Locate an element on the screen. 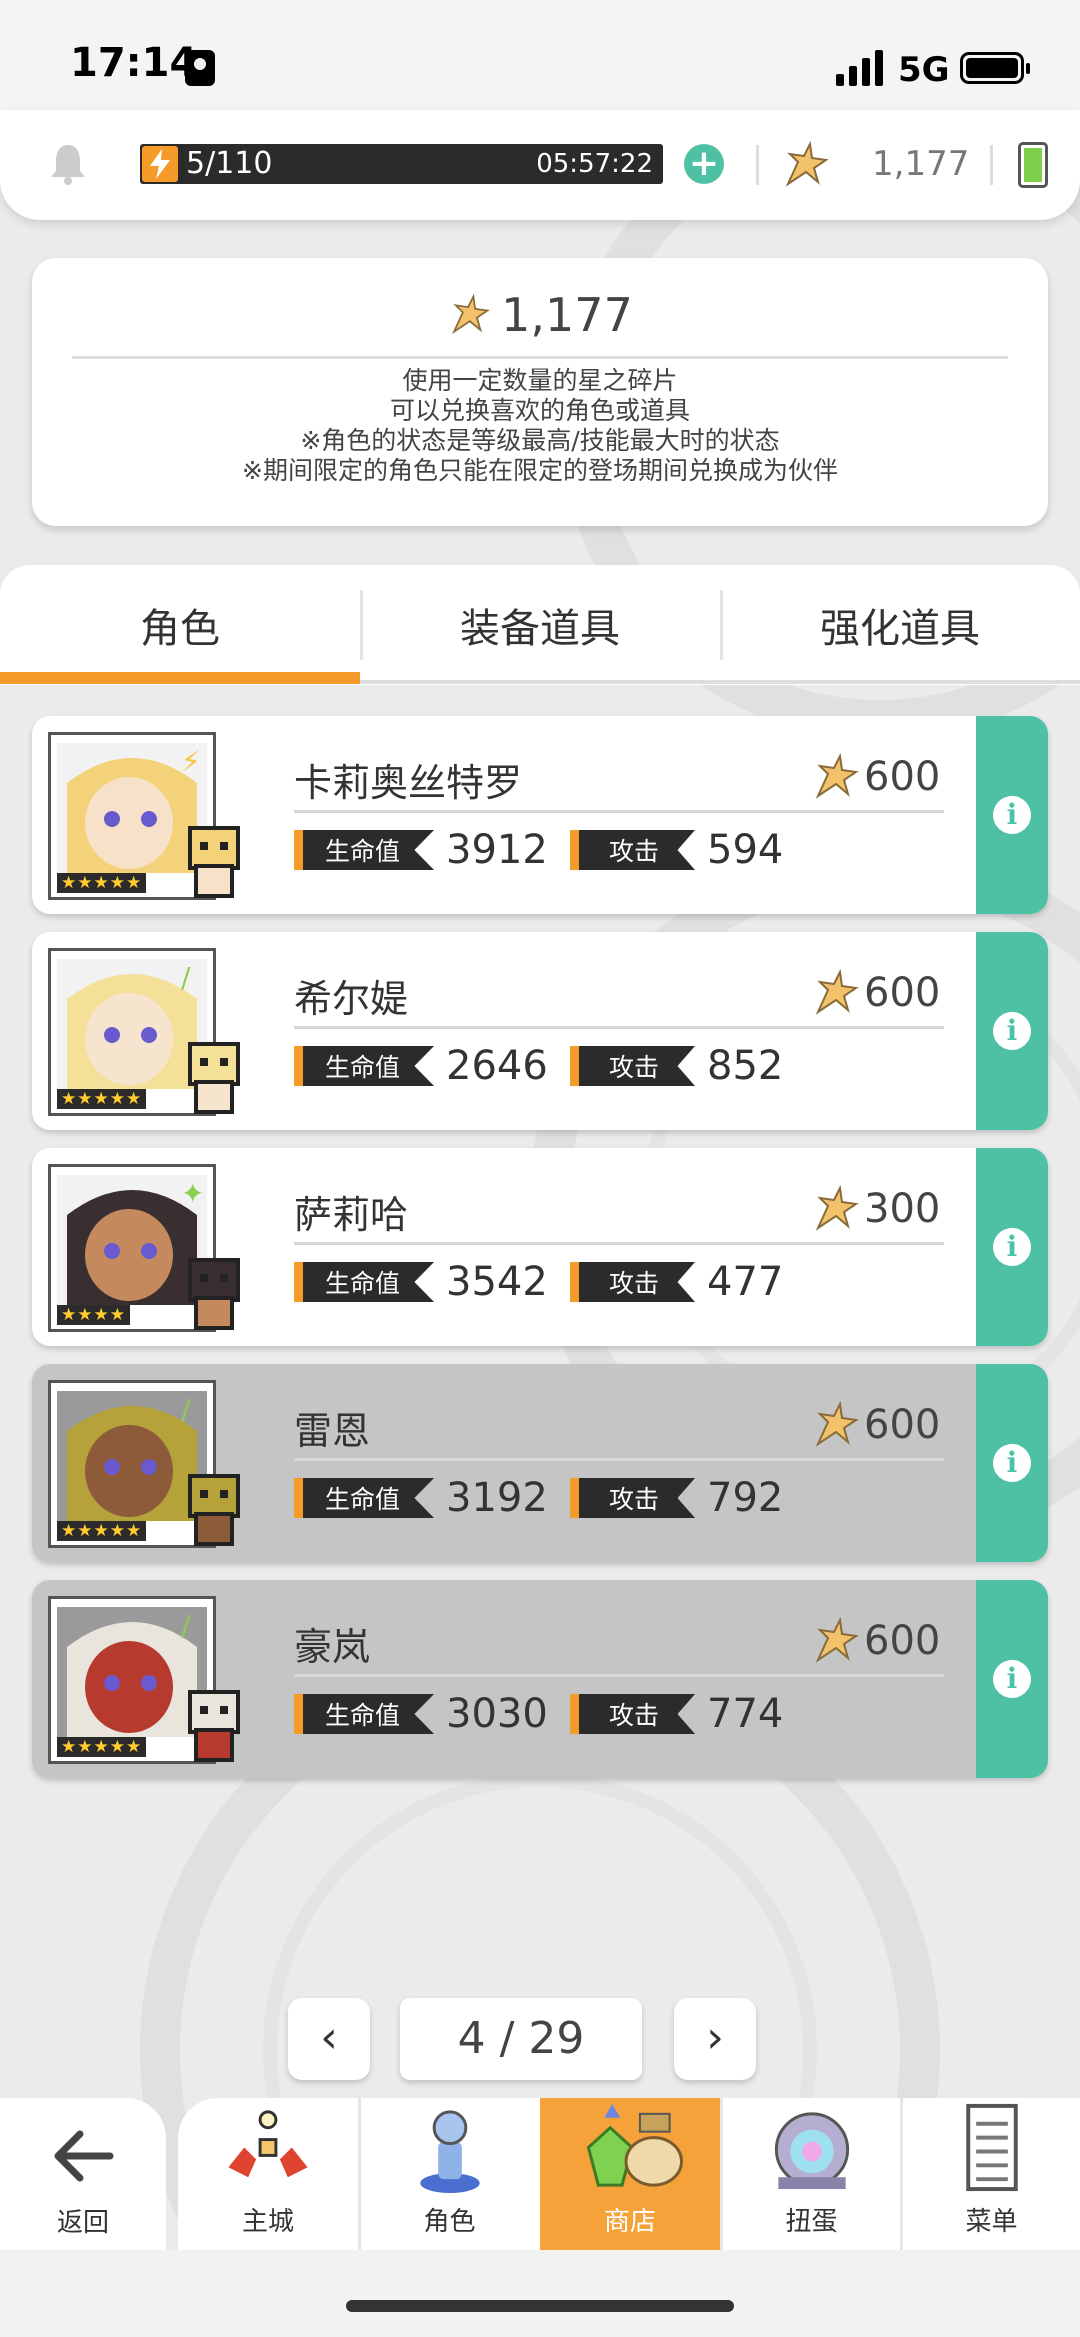 This screenshot has height=2337, width=1080. nav-shop: 商店 is located at coordinates (630, 2174).